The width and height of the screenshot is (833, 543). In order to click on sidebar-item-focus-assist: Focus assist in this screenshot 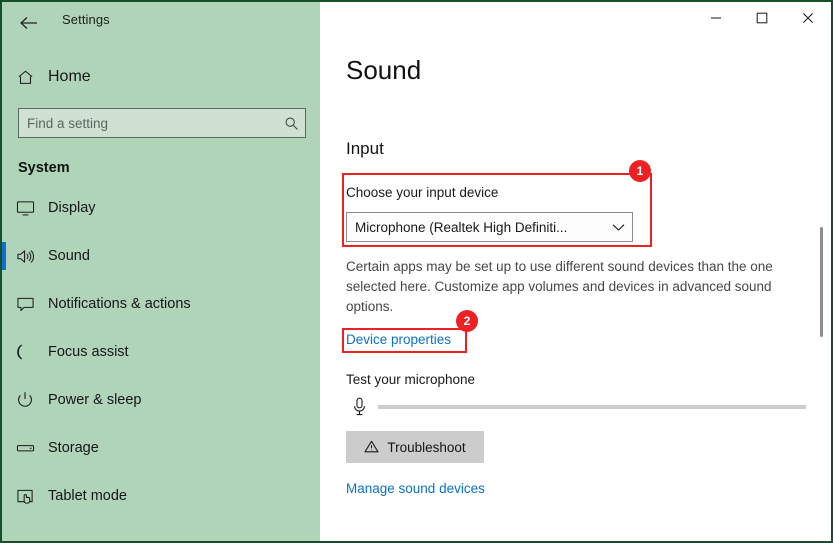, I will do `click(161, 352)`.